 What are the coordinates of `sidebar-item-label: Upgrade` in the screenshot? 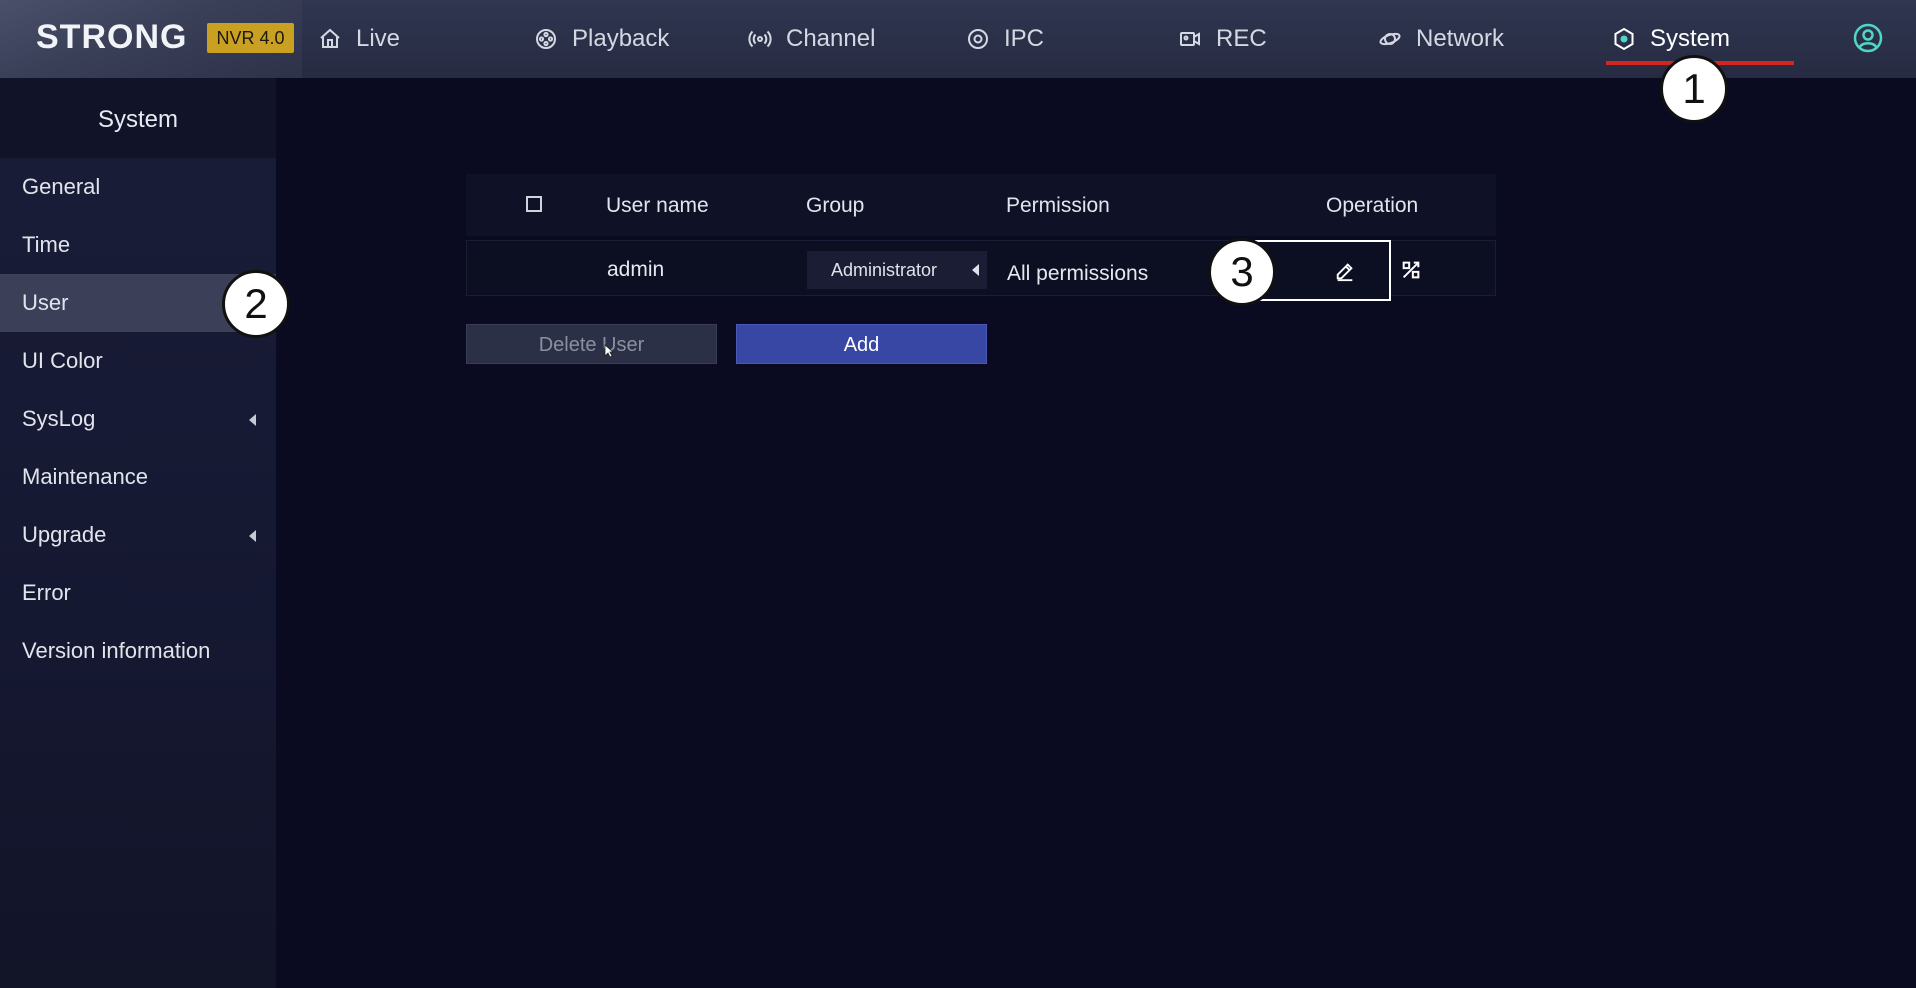 It's located at (64, 534).